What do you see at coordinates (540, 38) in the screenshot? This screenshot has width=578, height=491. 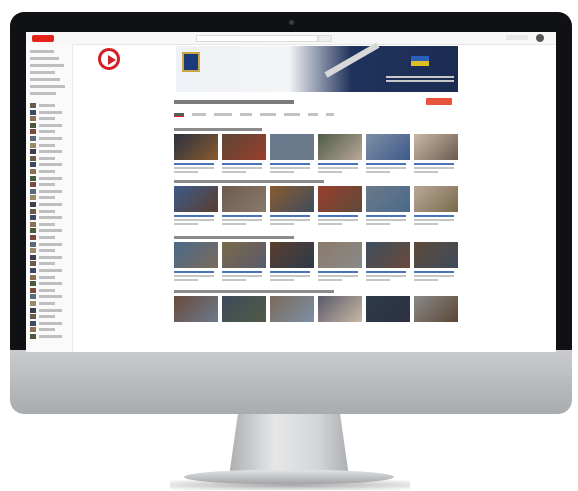 I see `avatar` at bounding box center [540, 38].